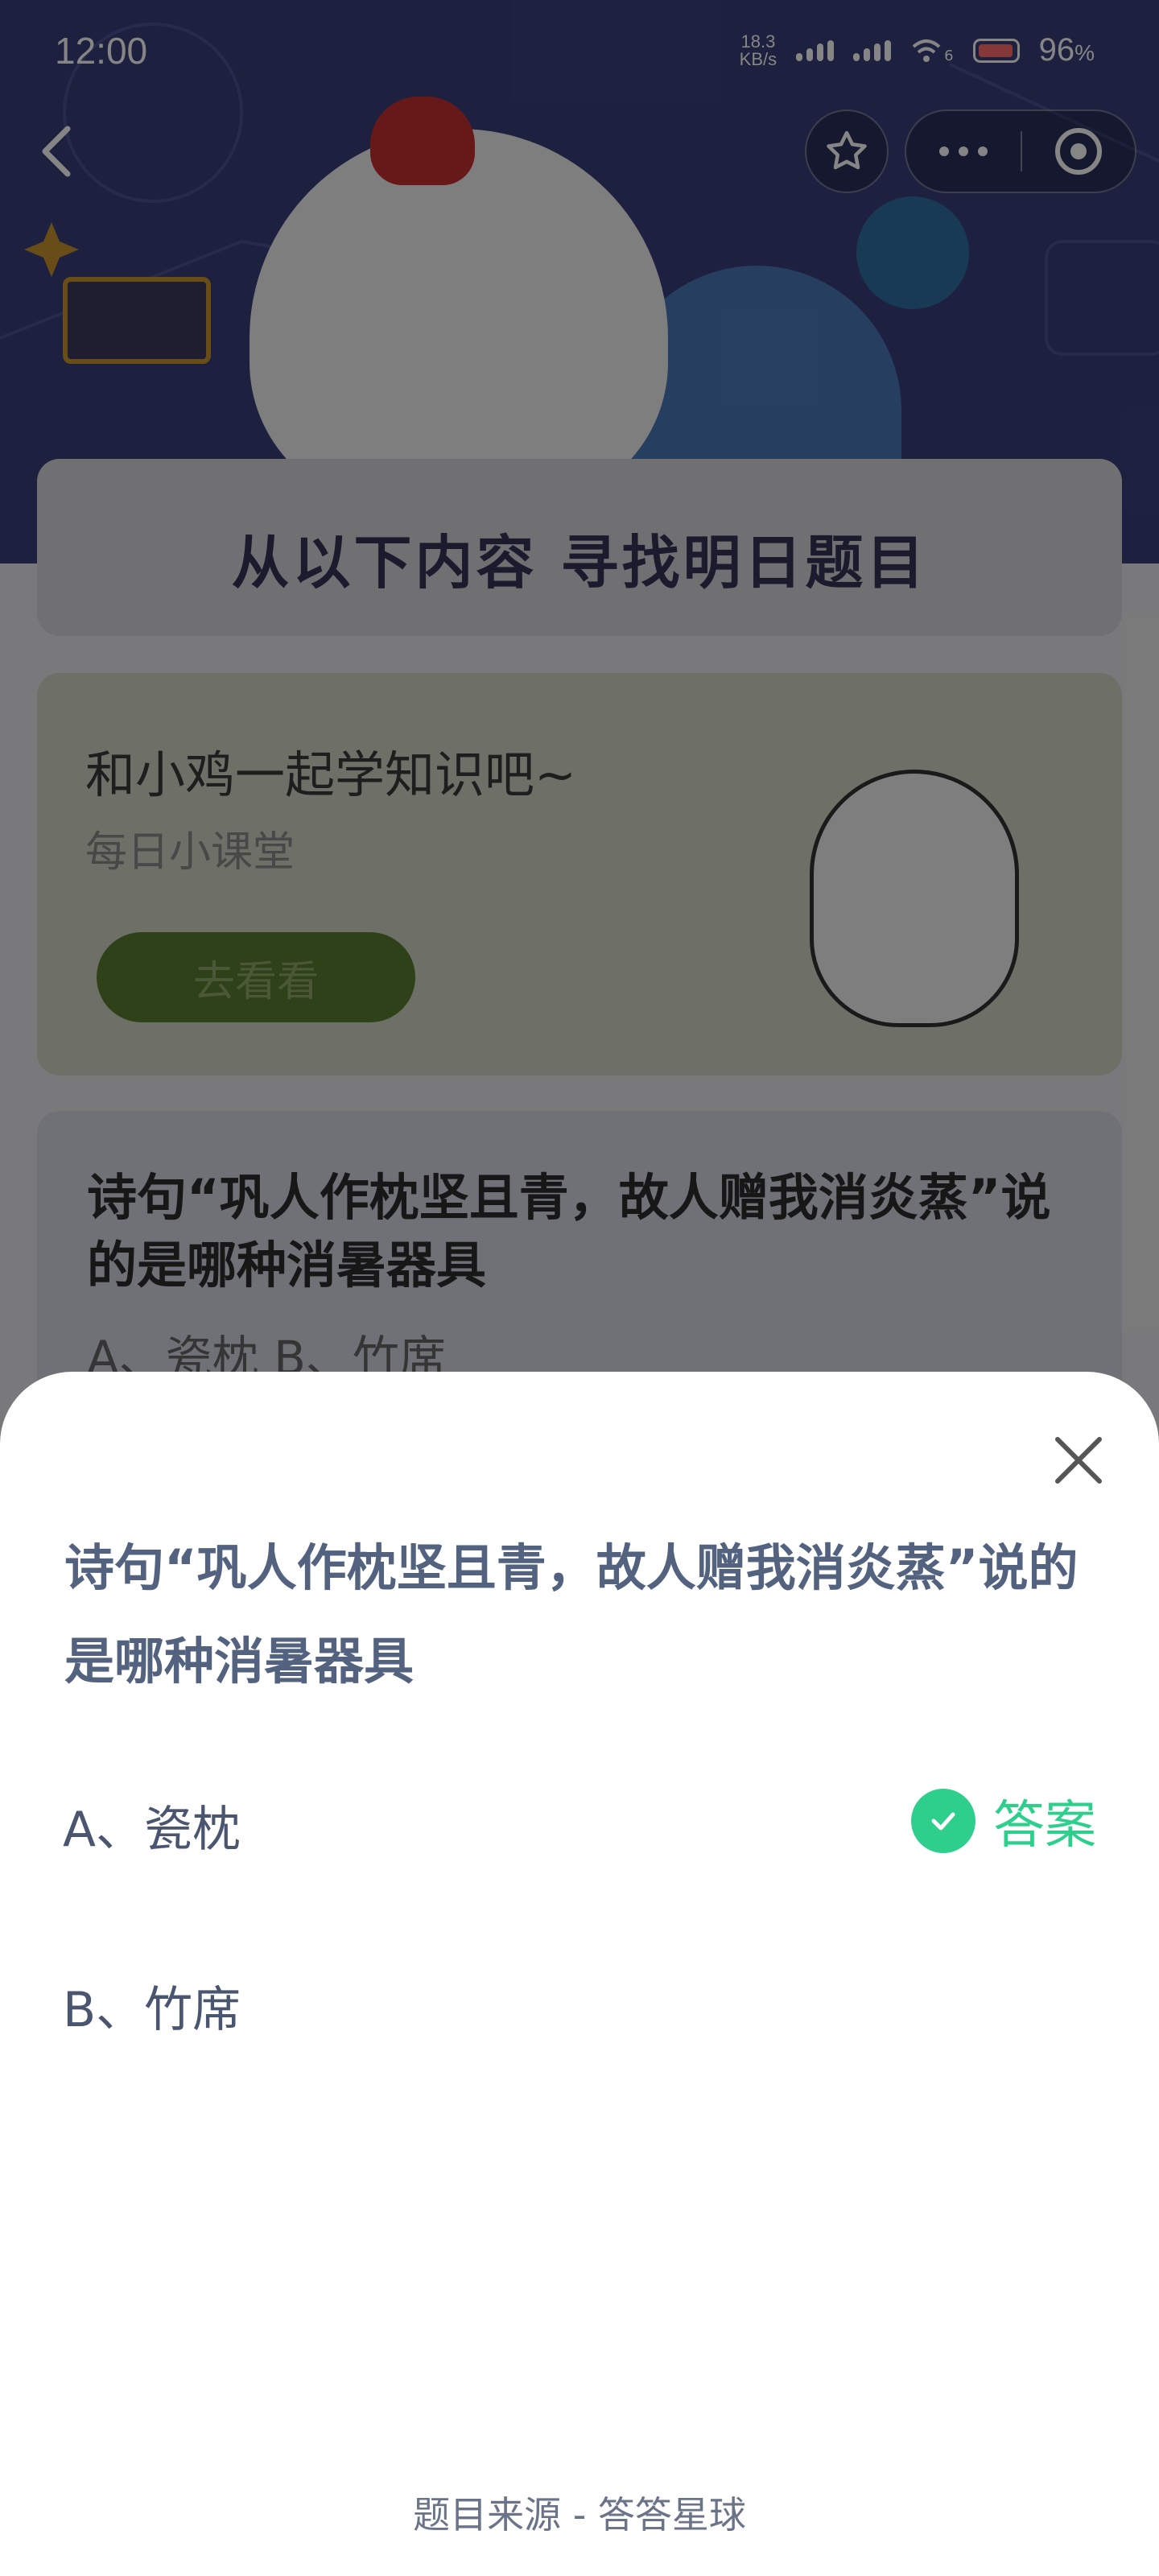 This screenshot has height=2576, width=1159. What do you see at coordinates (1044, 1826) in the screenshot?
I see `answer-label: 答案` at bounding box center [1044, 1826].